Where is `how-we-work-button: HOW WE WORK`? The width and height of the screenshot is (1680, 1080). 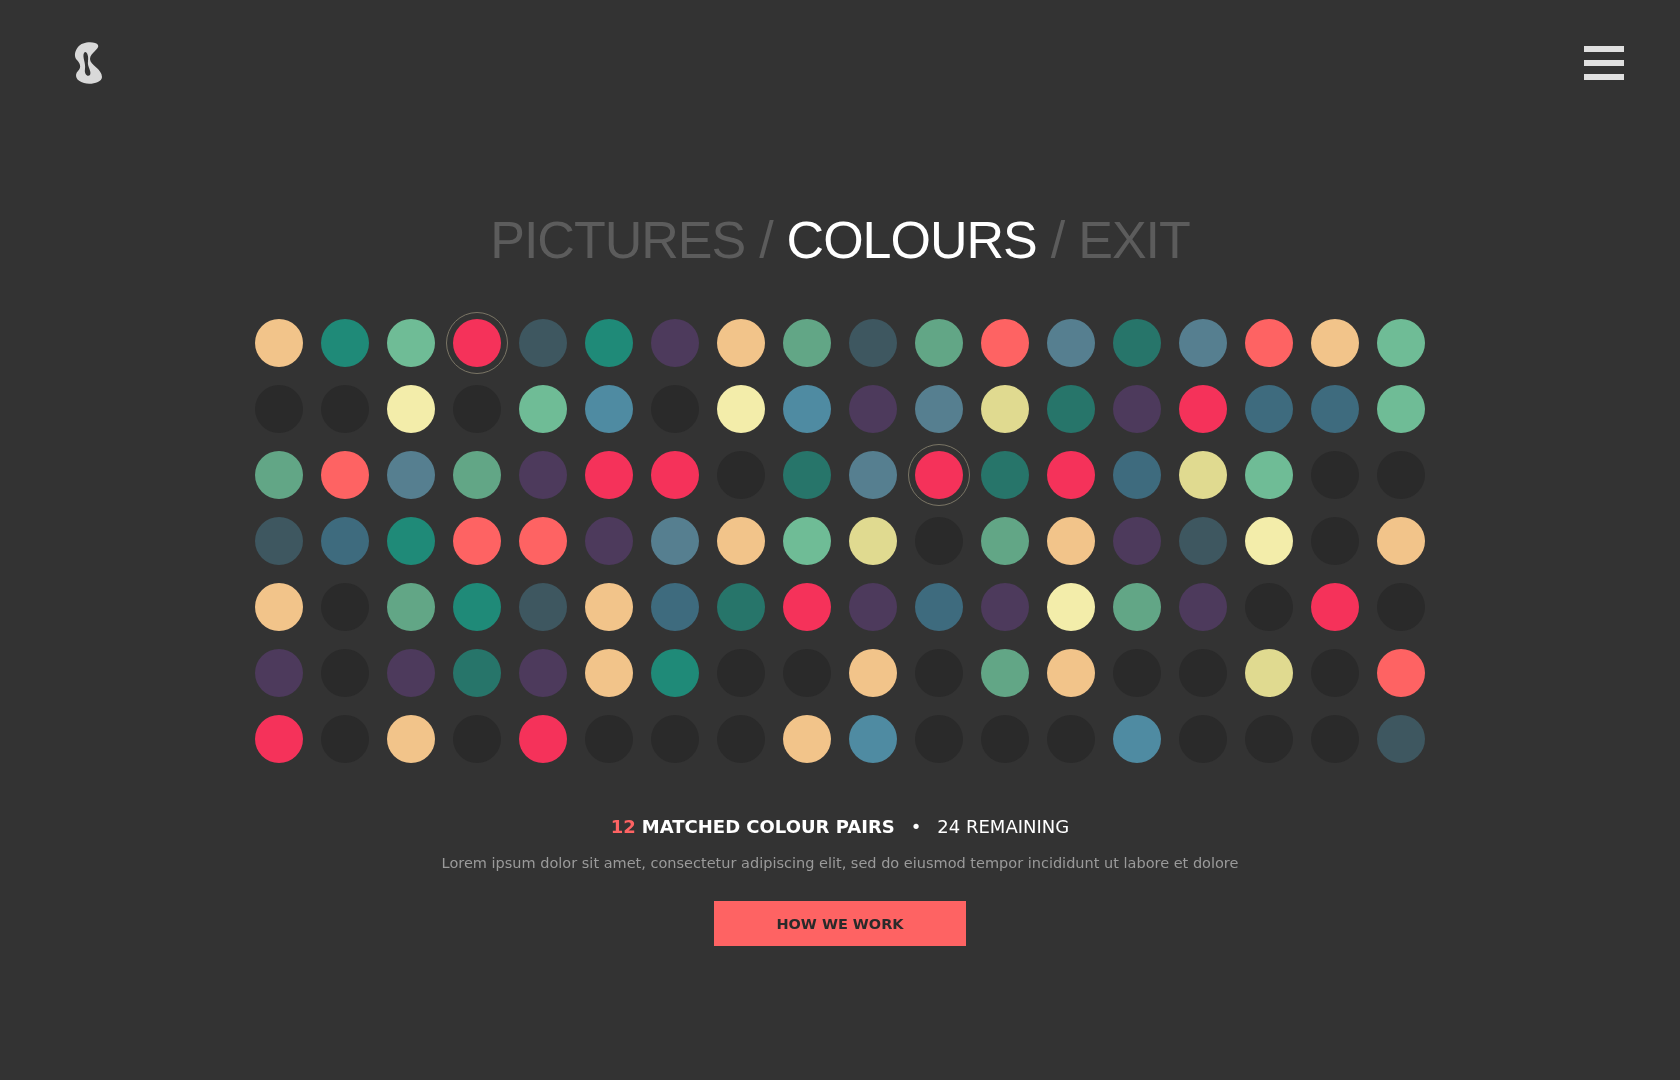 how-we-work-button: HOW WE WORK is located at coordinates (840, 923).